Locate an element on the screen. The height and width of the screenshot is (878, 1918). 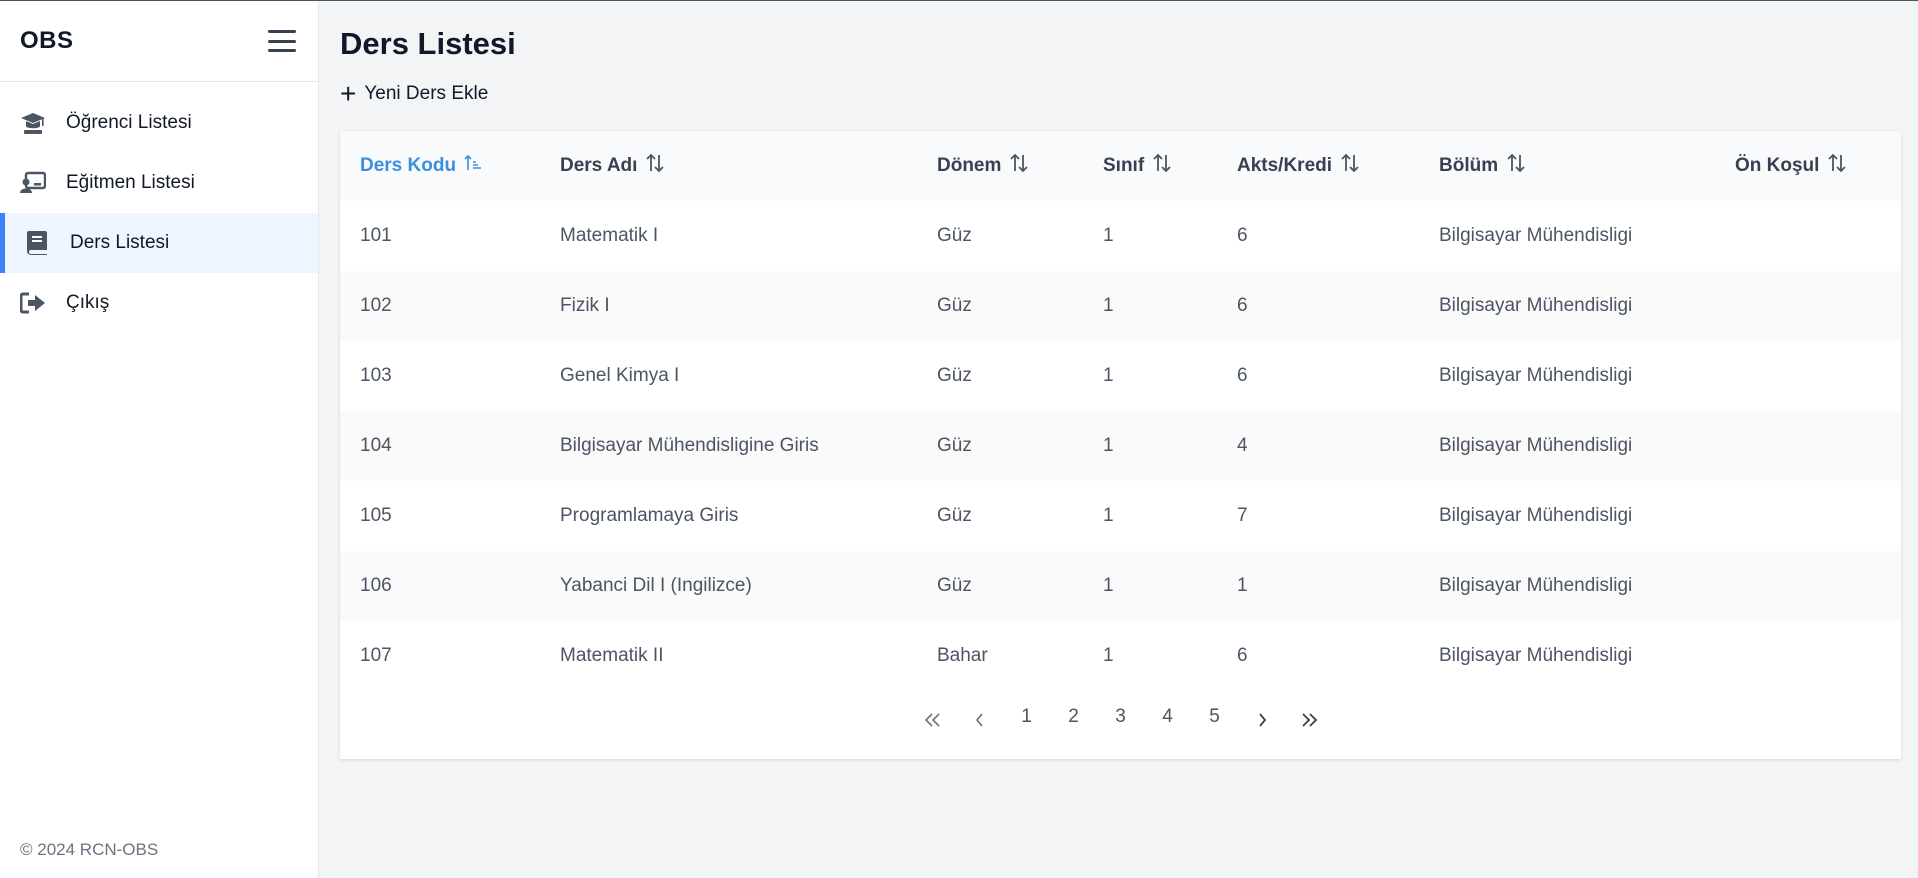
last-page-button is located at coordinates (1308, 717).